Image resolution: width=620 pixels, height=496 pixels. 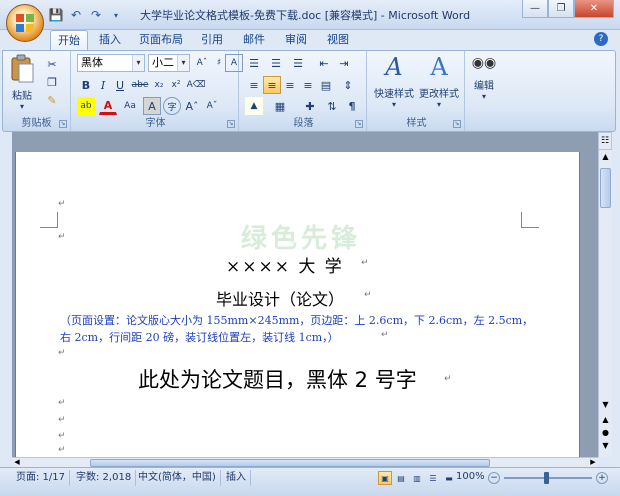 What do you see at coordinates (52, 82) in the screenshot?
I see `copy-icon: ❐` at bounding box center [52, 82].